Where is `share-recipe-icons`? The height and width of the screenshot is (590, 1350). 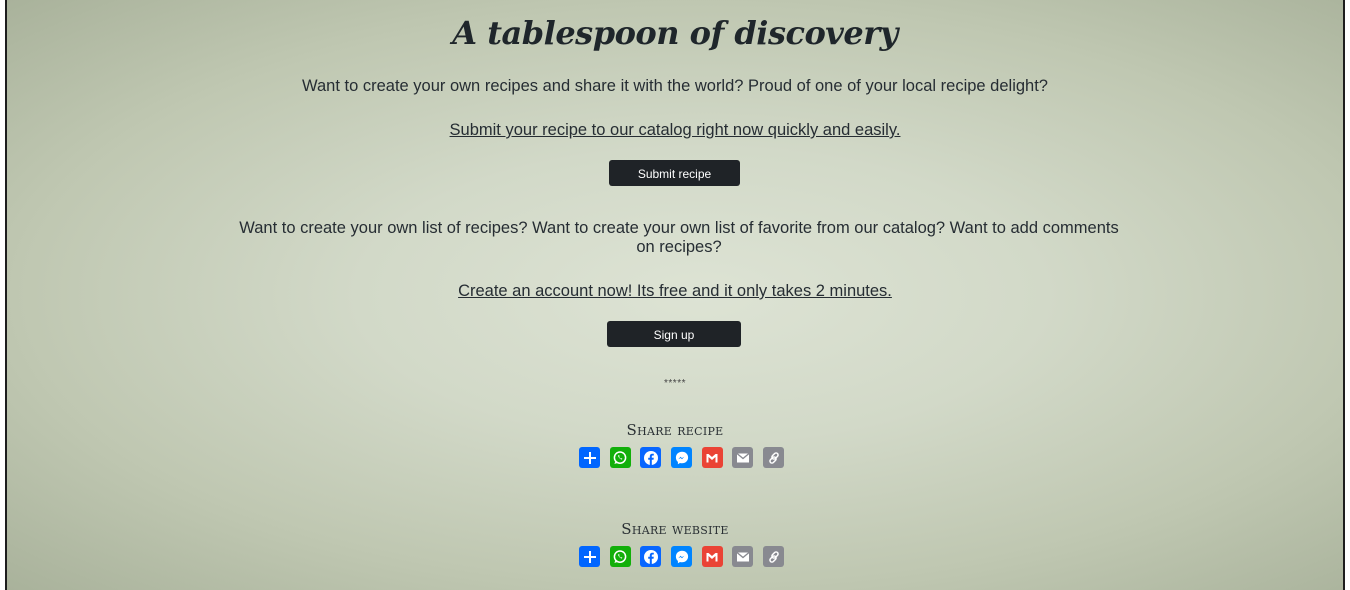 share-recipe-icons is located at coordinates (682, 457).